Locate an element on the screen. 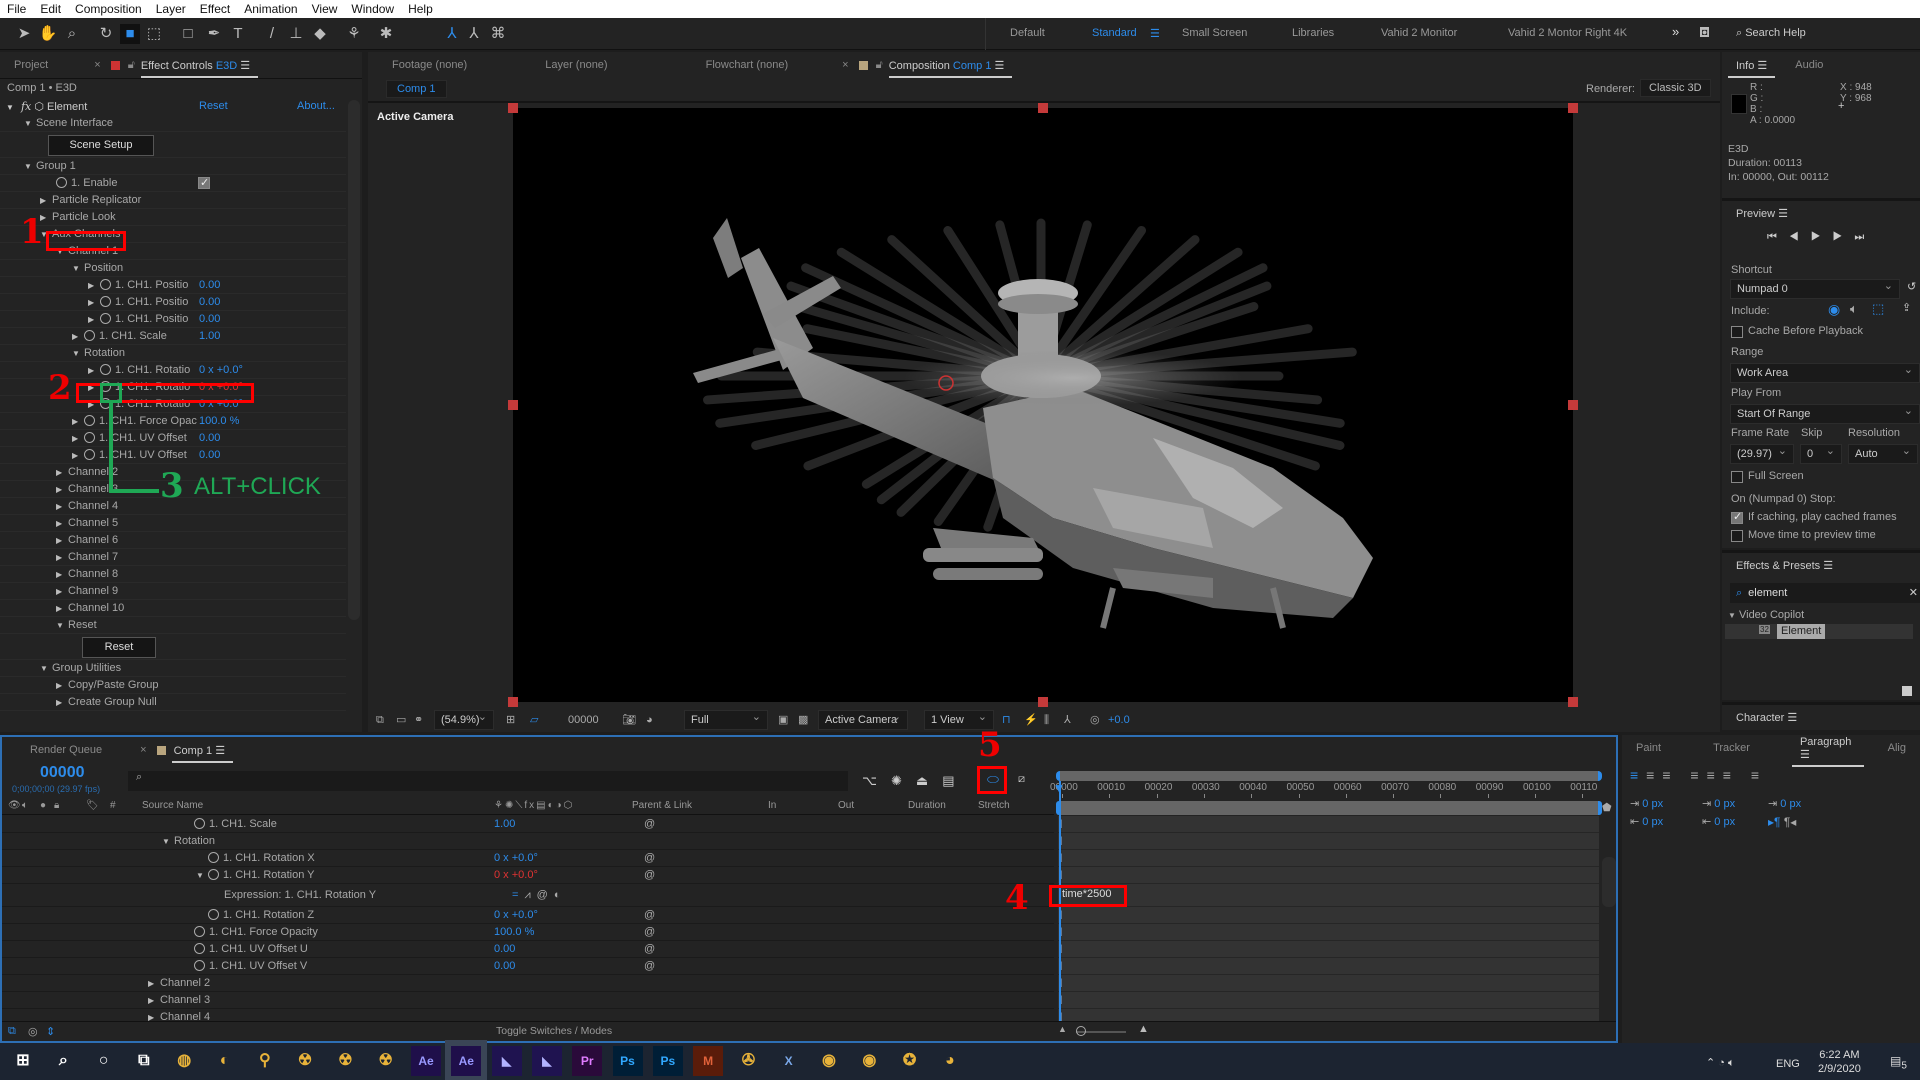 This screenshot has width=1920, height=1080. fast-previews-icon: ⚡ is located at coordinates (1031, 720).